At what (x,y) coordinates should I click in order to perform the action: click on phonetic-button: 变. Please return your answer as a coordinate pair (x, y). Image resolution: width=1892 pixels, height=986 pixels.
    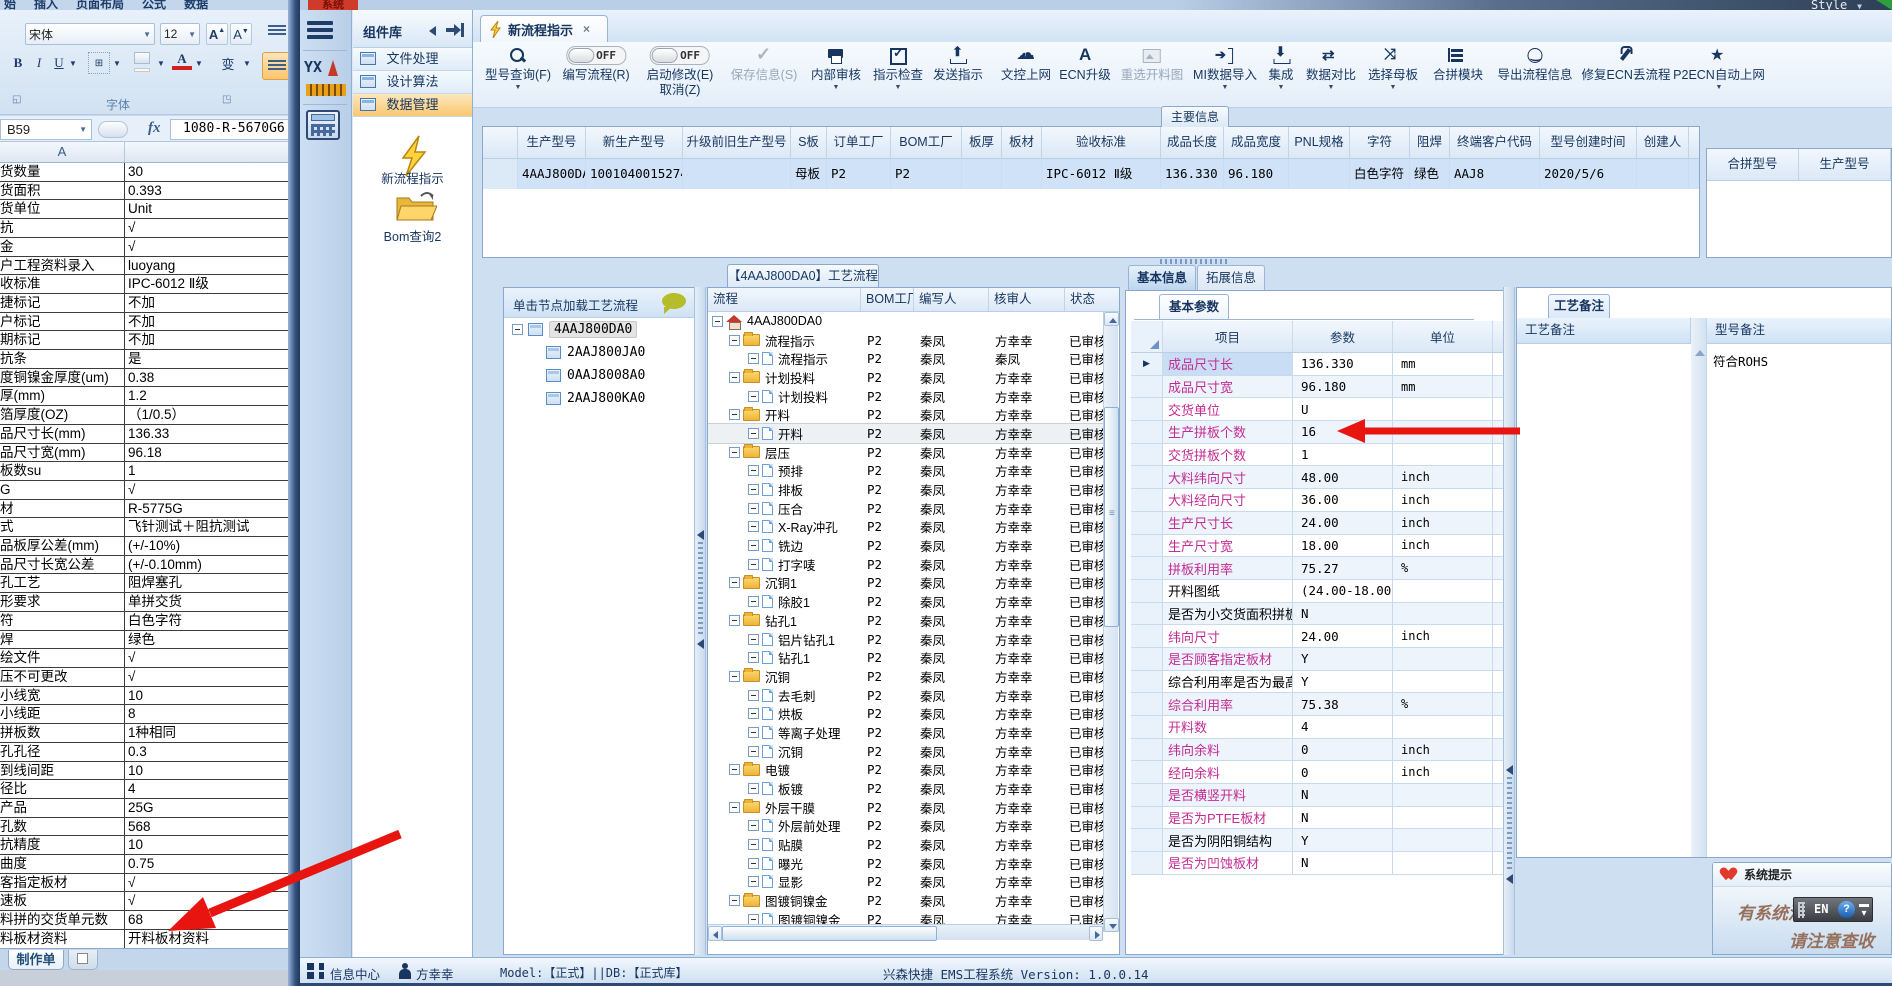
    Looking at the image, I should click on (228, 63).